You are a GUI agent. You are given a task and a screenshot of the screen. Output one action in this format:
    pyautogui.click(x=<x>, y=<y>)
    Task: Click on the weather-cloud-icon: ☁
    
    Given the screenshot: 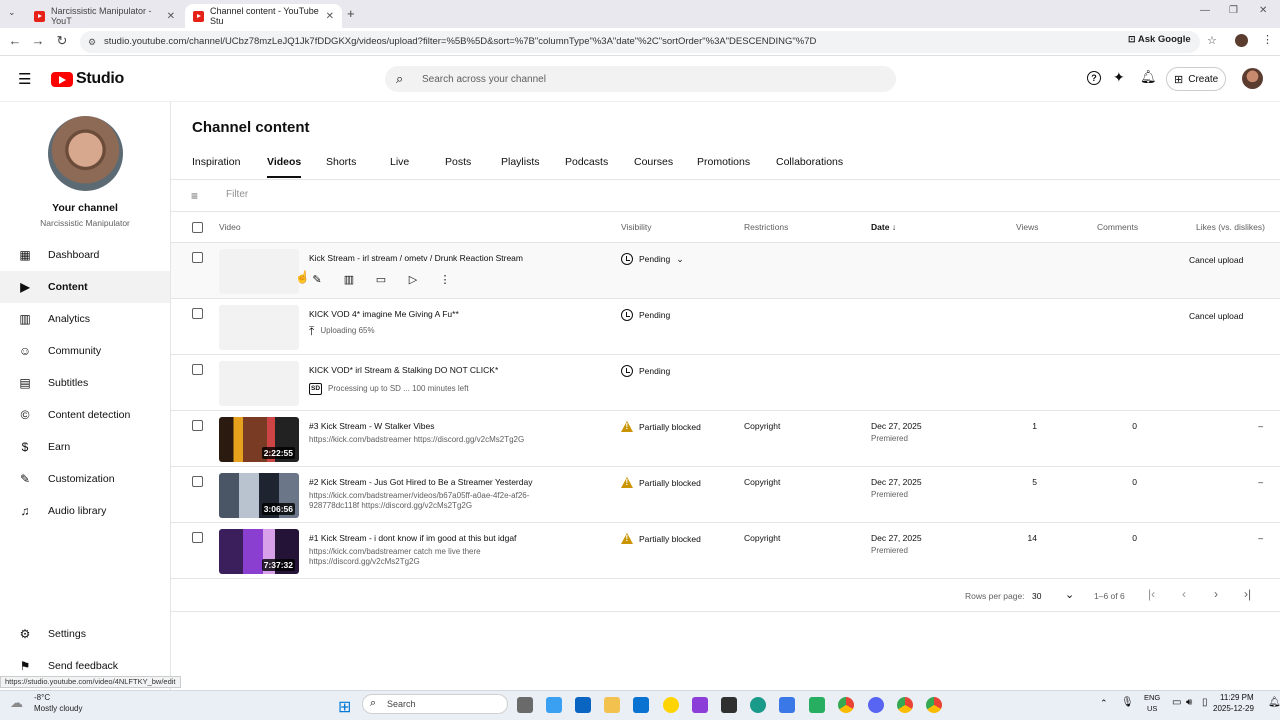 What is the action you would take?
    pyautogui.click(x=16, y=703)
    